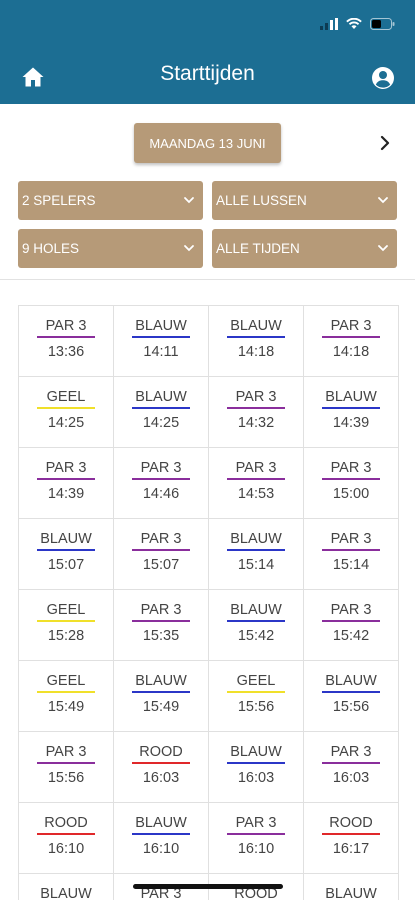 Image resolution: width=415 pixels, height=900 pixels. What do you see at coordinates (256, 696) in the screenshot?
I see `tee-time-cell: GEEL 15:56` at bounding box center [256, 696].